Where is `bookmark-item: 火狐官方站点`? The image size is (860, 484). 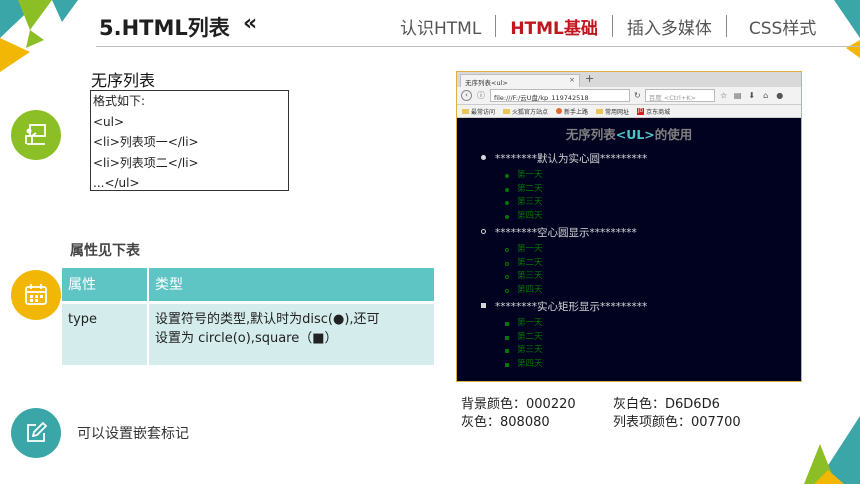 bookmark-item: 火狐官方站点 is located at coordinates (525, 111).